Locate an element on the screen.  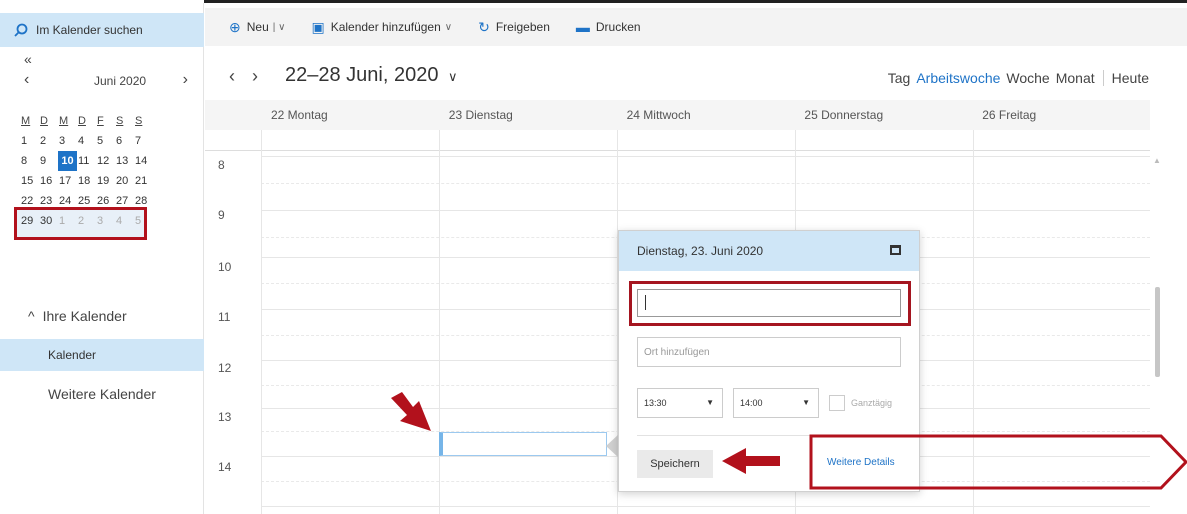
mini-month-label: Juni 2020 is located at coordinates (120, 81).